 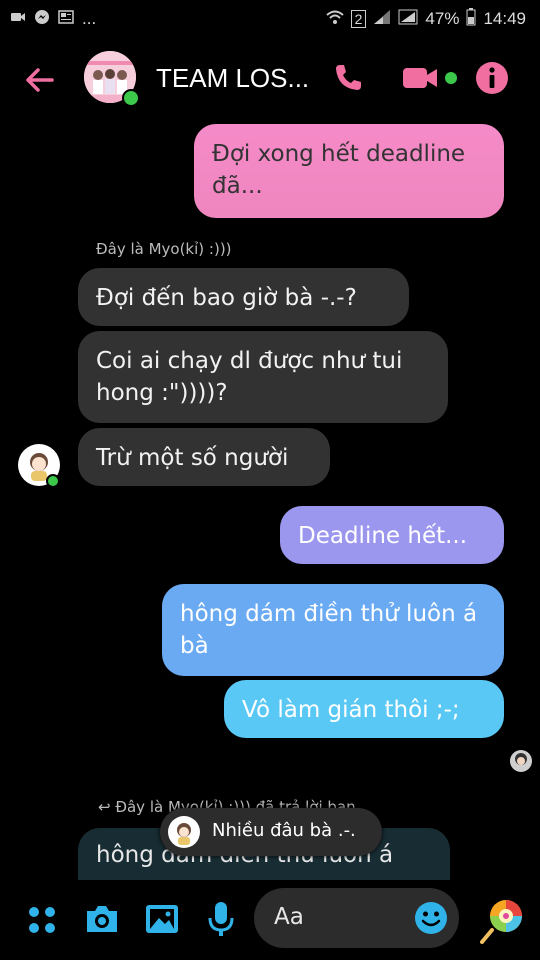 I want to click on lollipop-icon, so click(x=501, y=922).